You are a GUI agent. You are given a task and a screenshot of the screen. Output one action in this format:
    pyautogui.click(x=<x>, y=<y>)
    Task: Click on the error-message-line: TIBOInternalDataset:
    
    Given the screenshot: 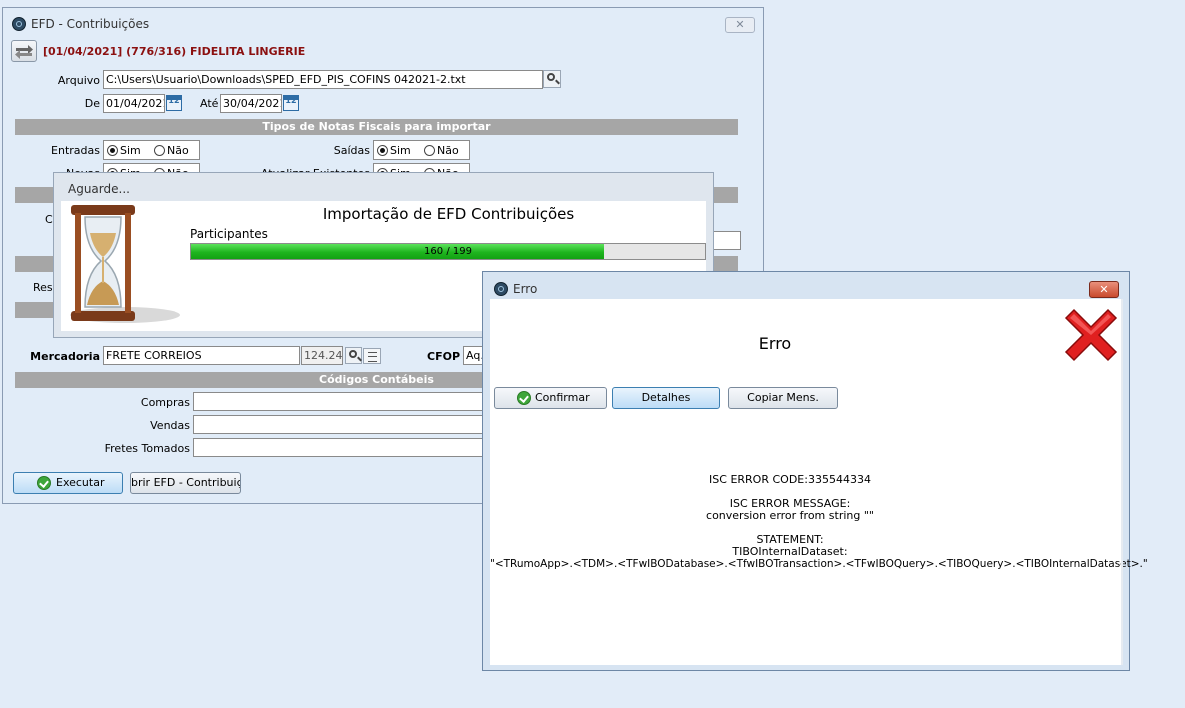 What is the action you would take?
    pyautogui.click(x=790, y=551)
    